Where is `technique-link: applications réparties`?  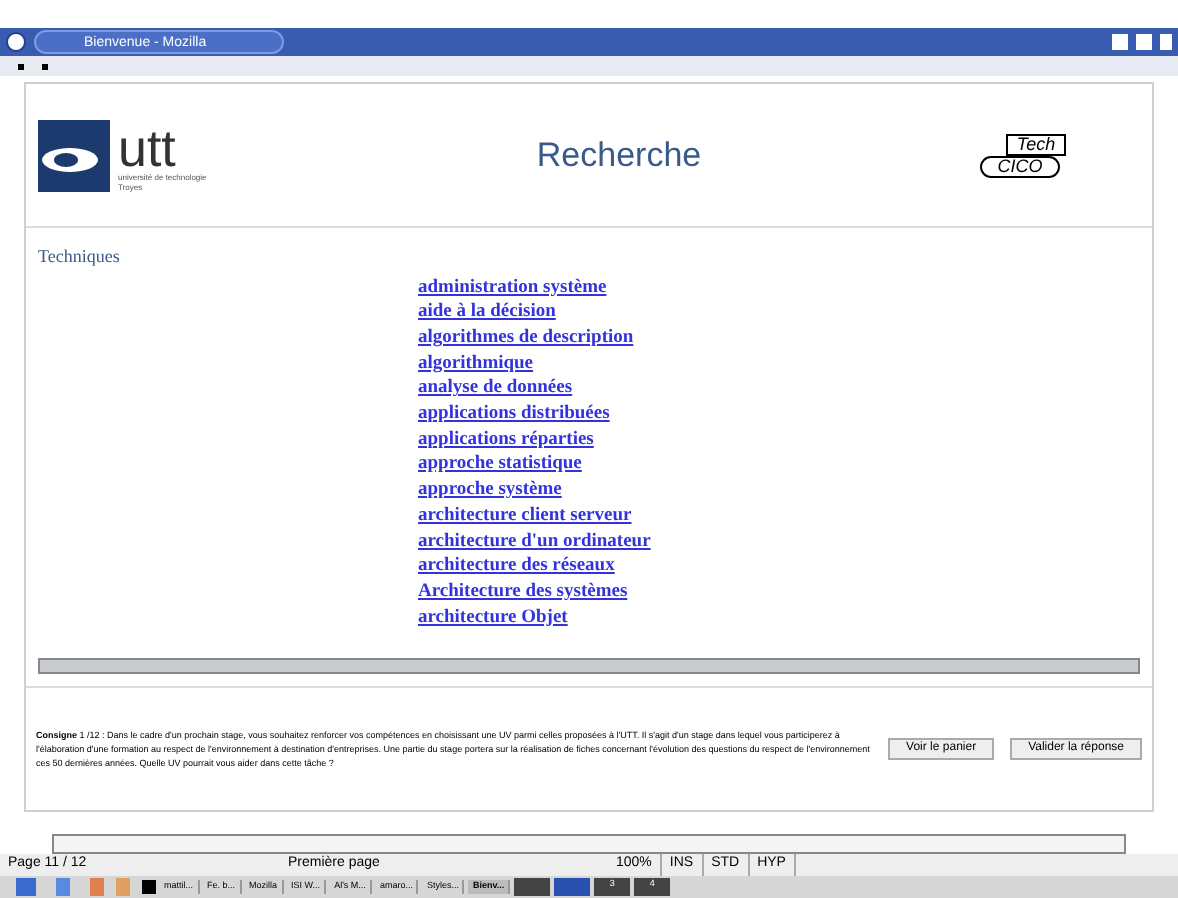 technique-link: applications réparties is located at coordinates (506, 440).